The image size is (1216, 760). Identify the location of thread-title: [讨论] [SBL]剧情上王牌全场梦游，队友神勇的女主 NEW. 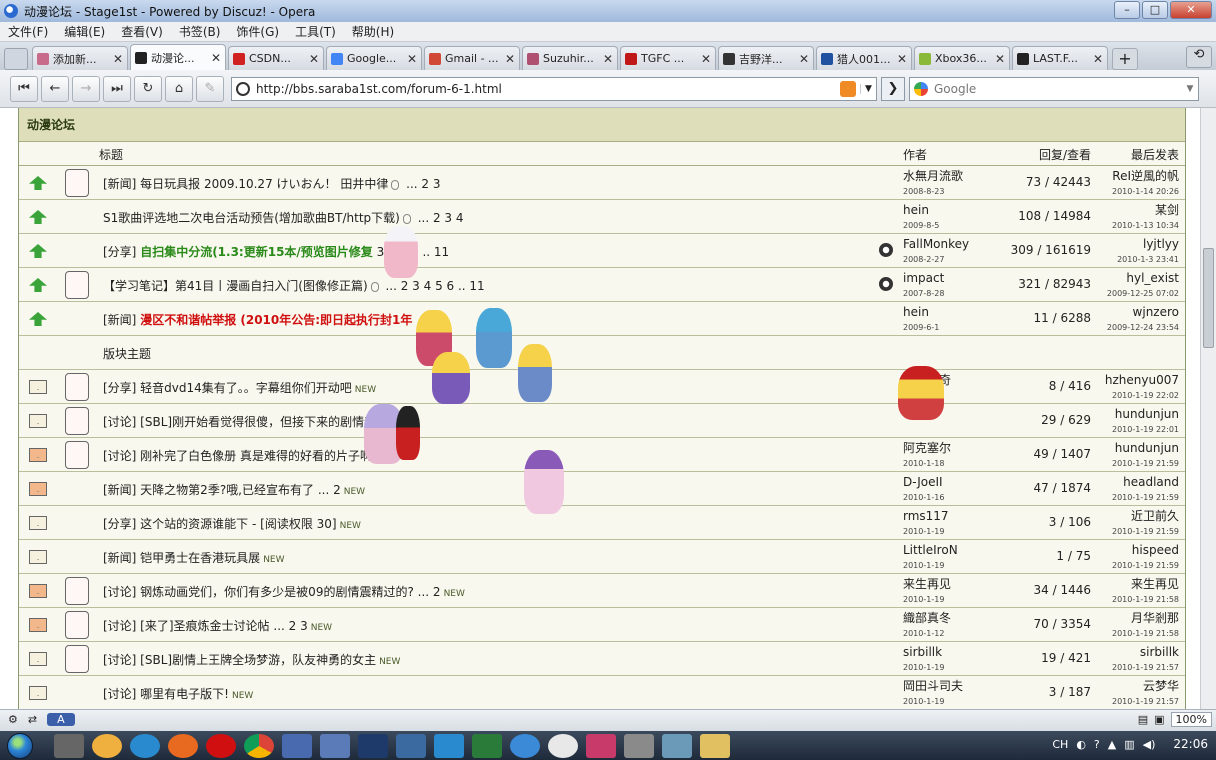
(251, 659).